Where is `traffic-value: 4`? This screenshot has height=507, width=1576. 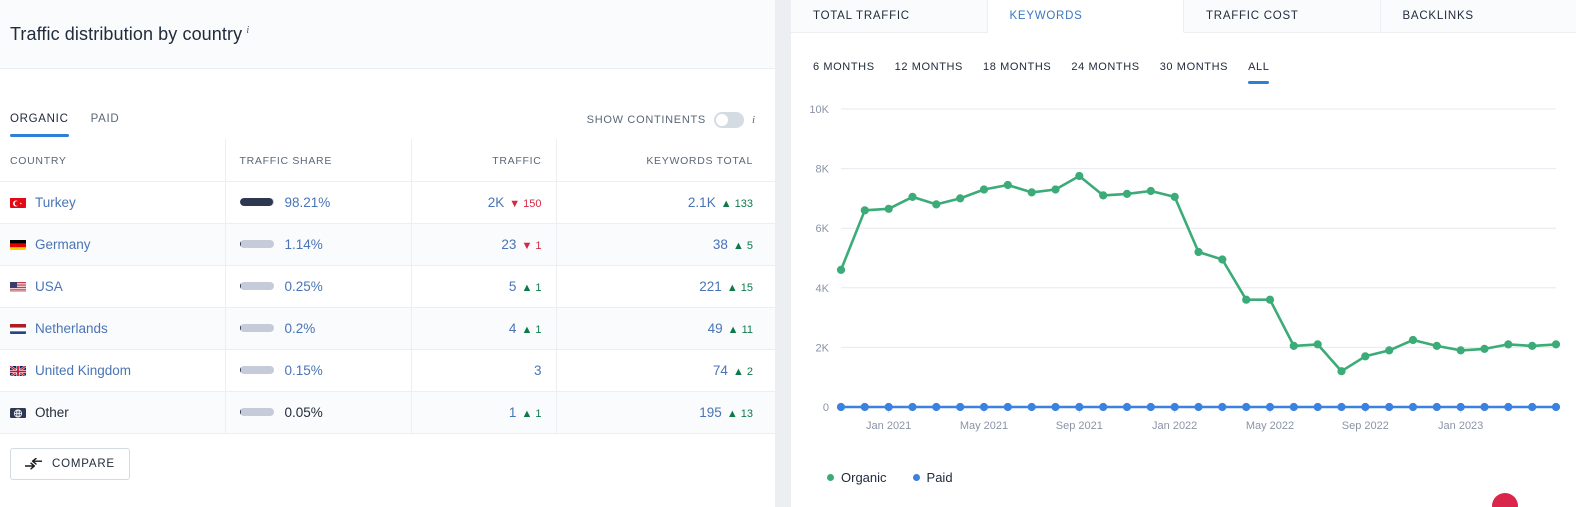 traffic-value: 4 is located at coordinates (513, 328).